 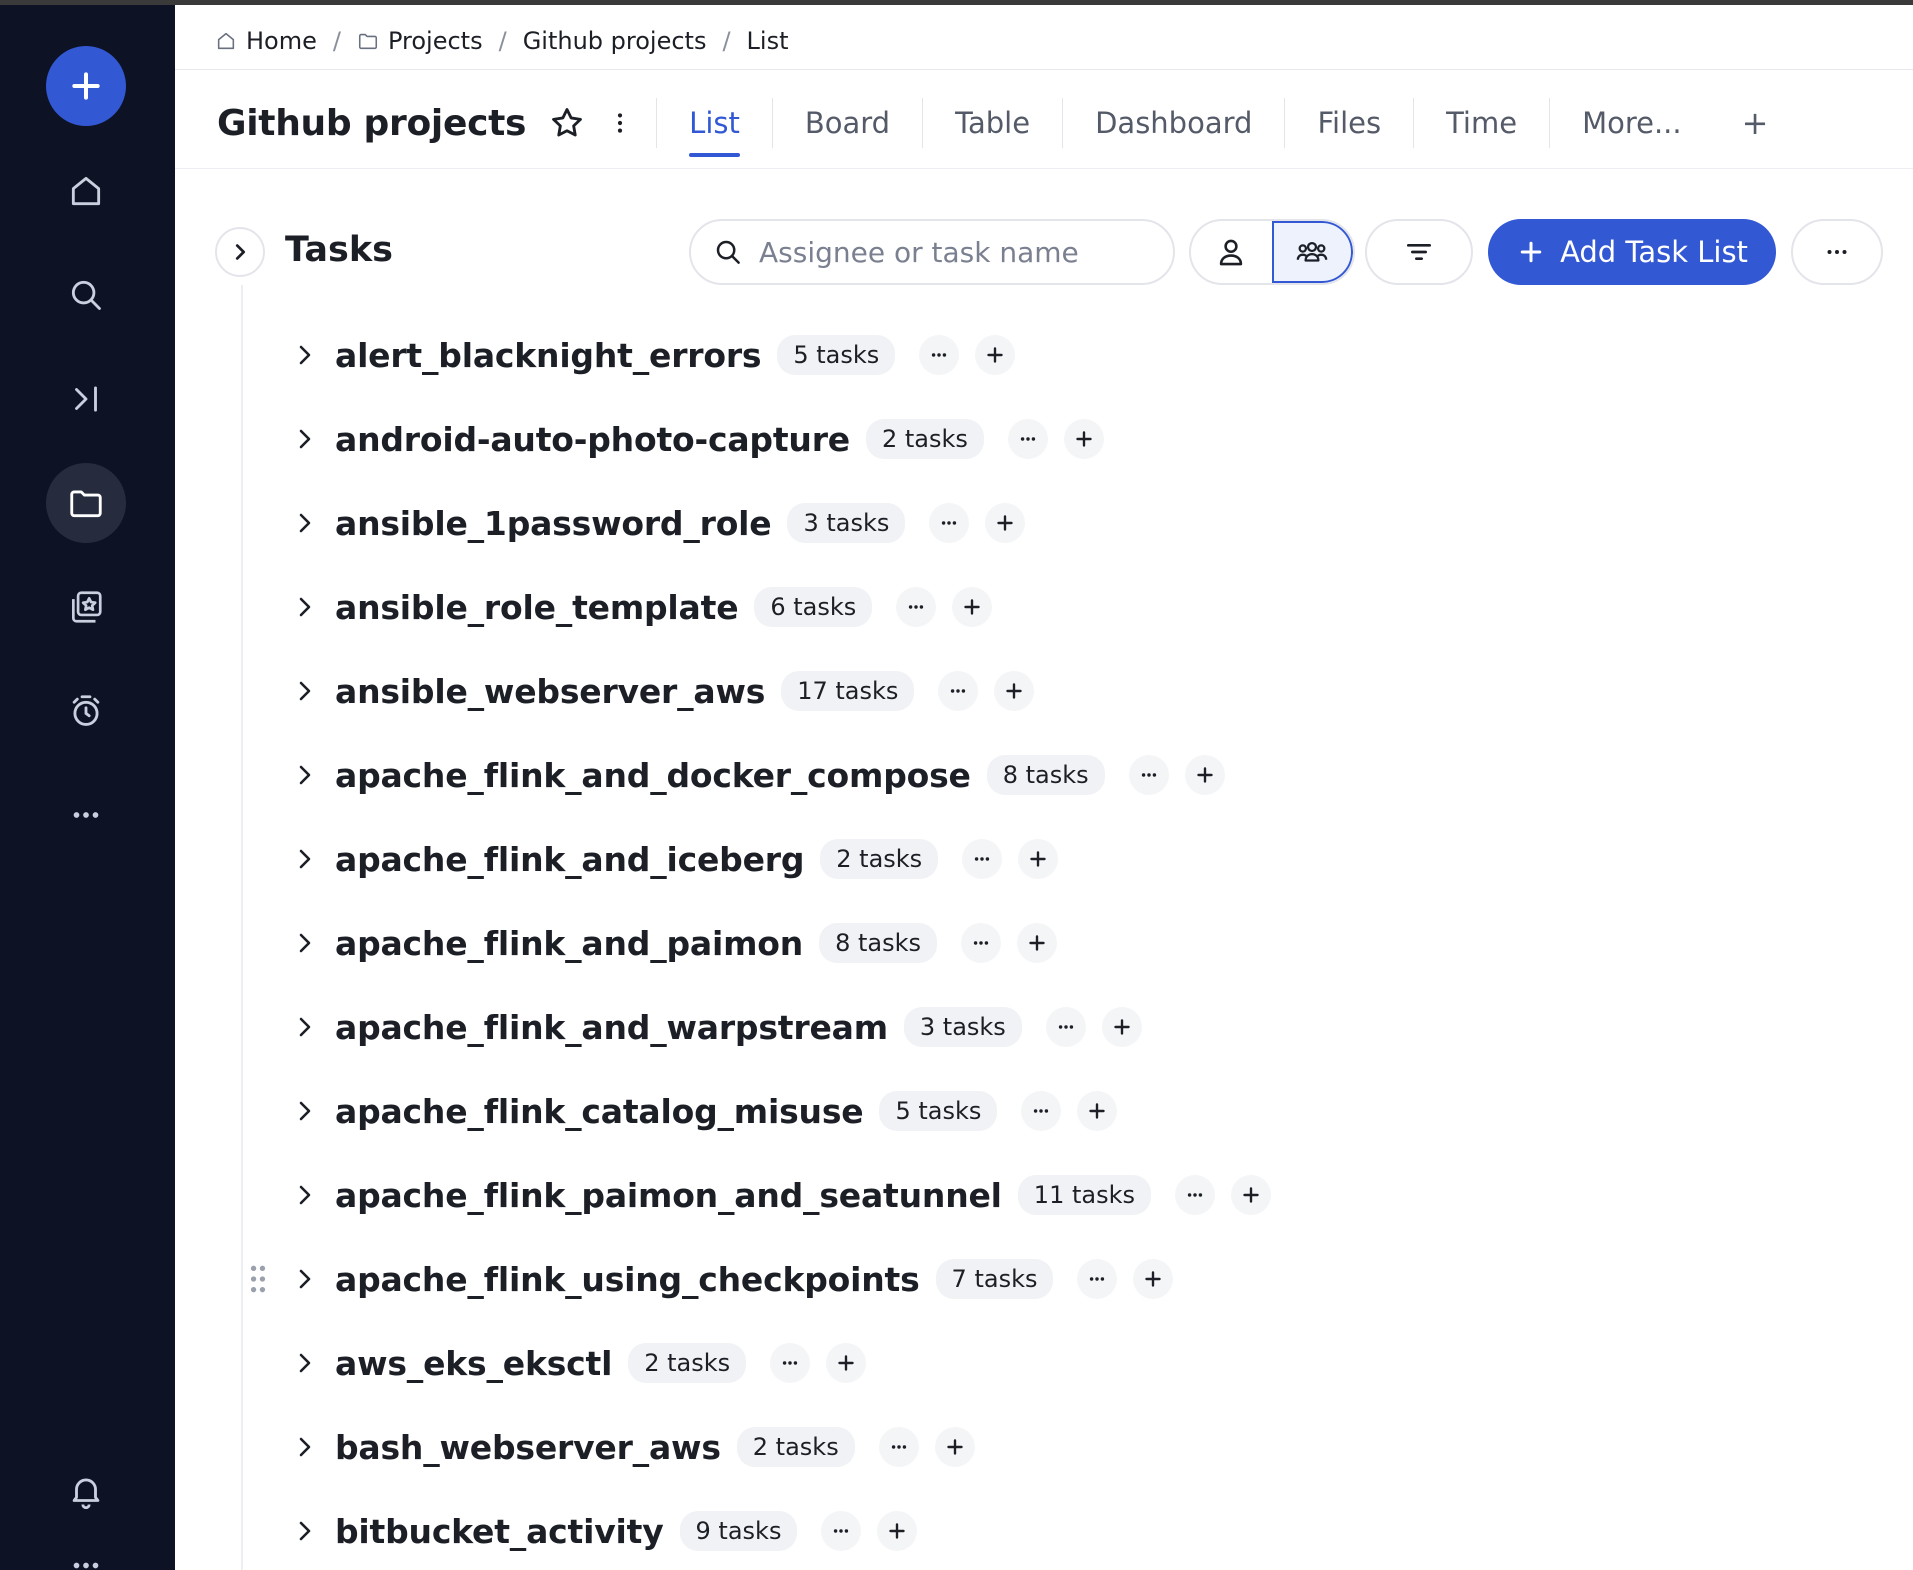 I want to click on filter-icon, so click(x=1419, y=252).